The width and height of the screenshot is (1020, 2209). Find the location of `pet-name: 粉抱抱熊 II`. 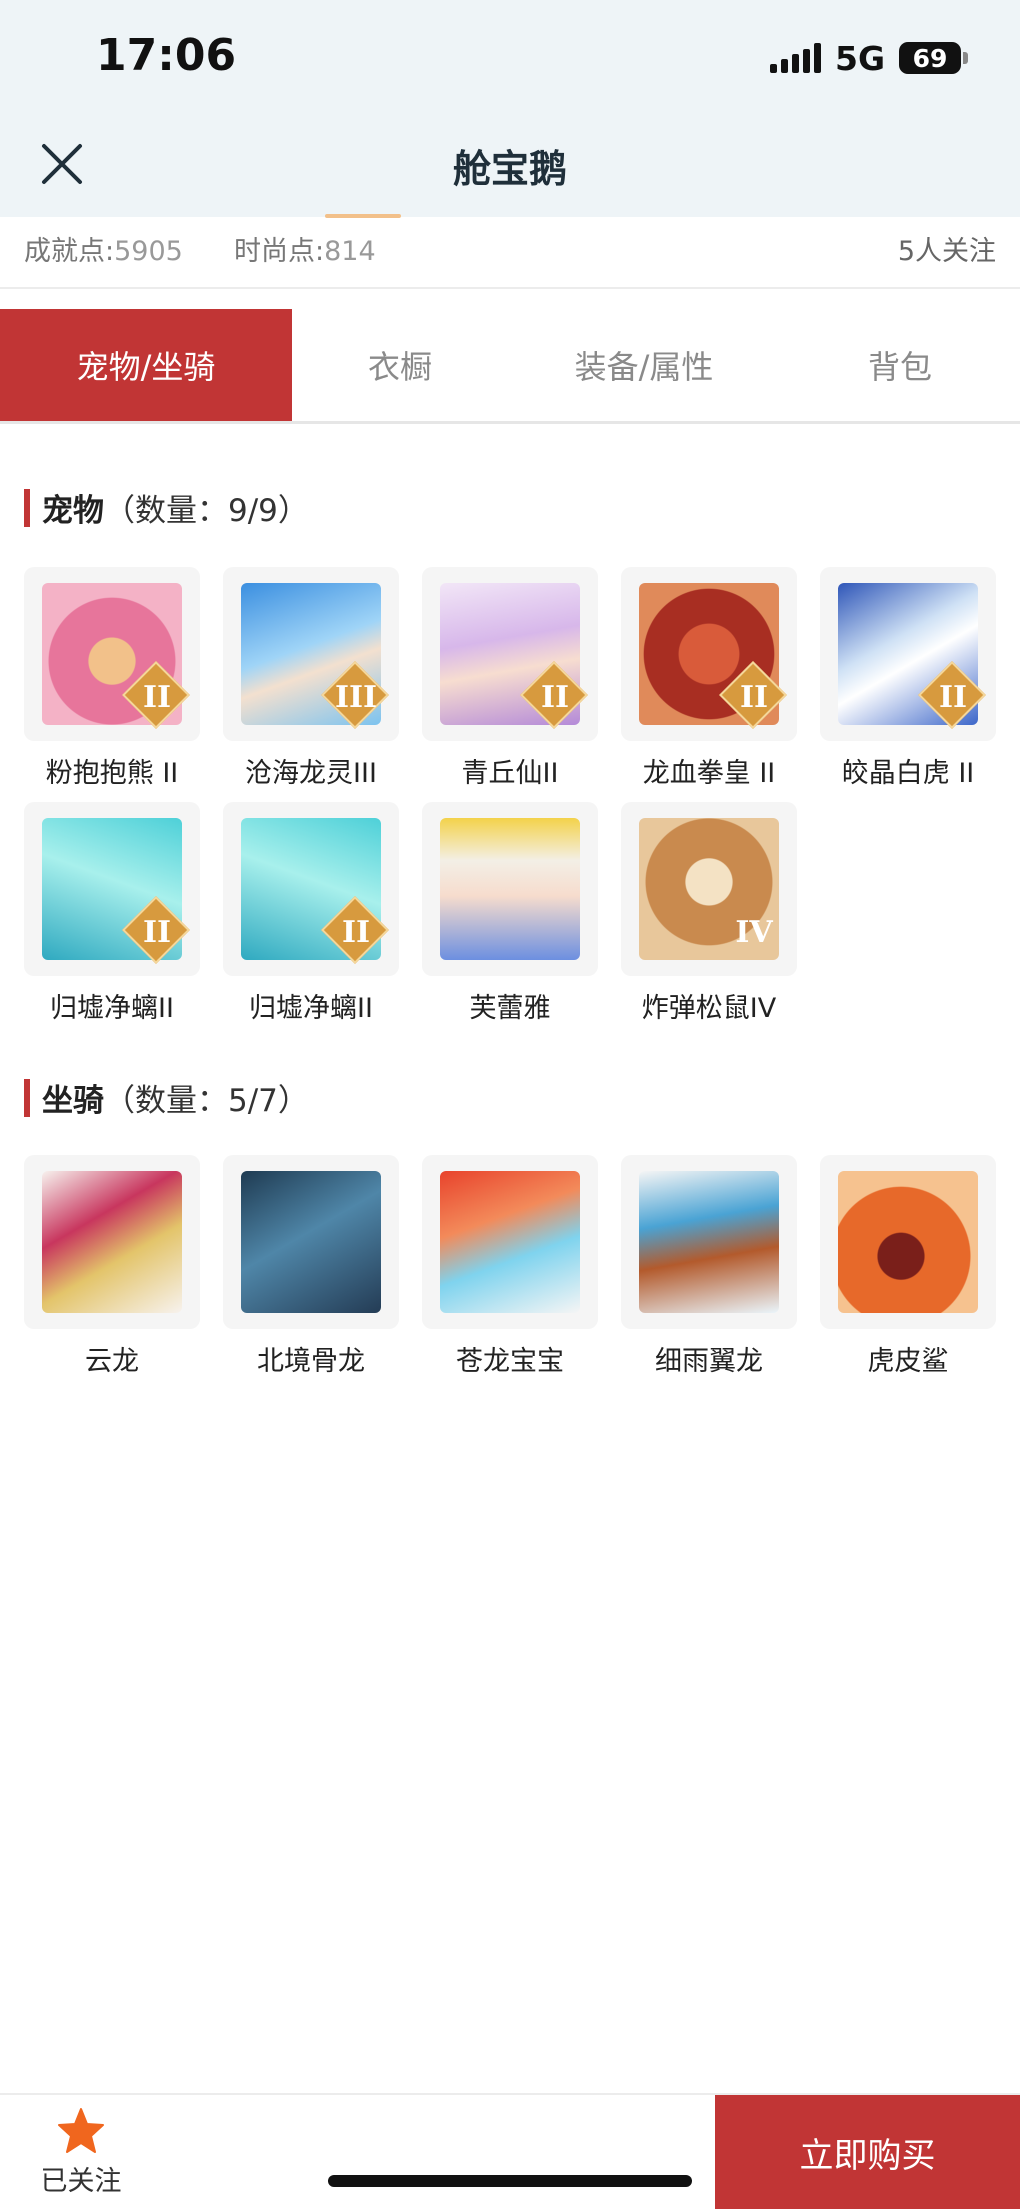

pet-name: 粉抱抱熊 II is located at coordinates (112, 773).